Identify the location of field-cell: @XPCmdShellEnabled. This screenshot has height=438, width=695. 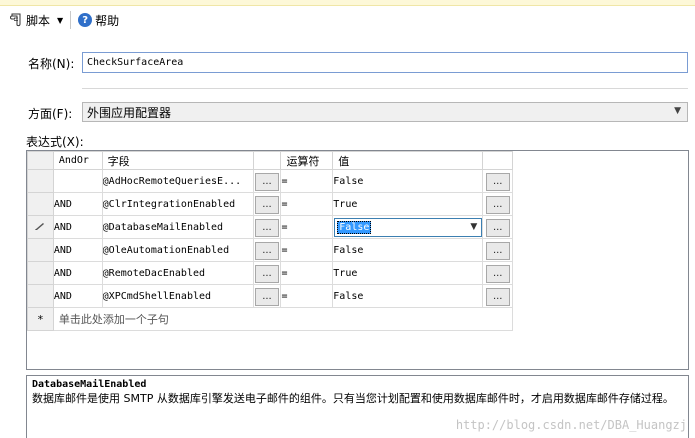
(177, 296).